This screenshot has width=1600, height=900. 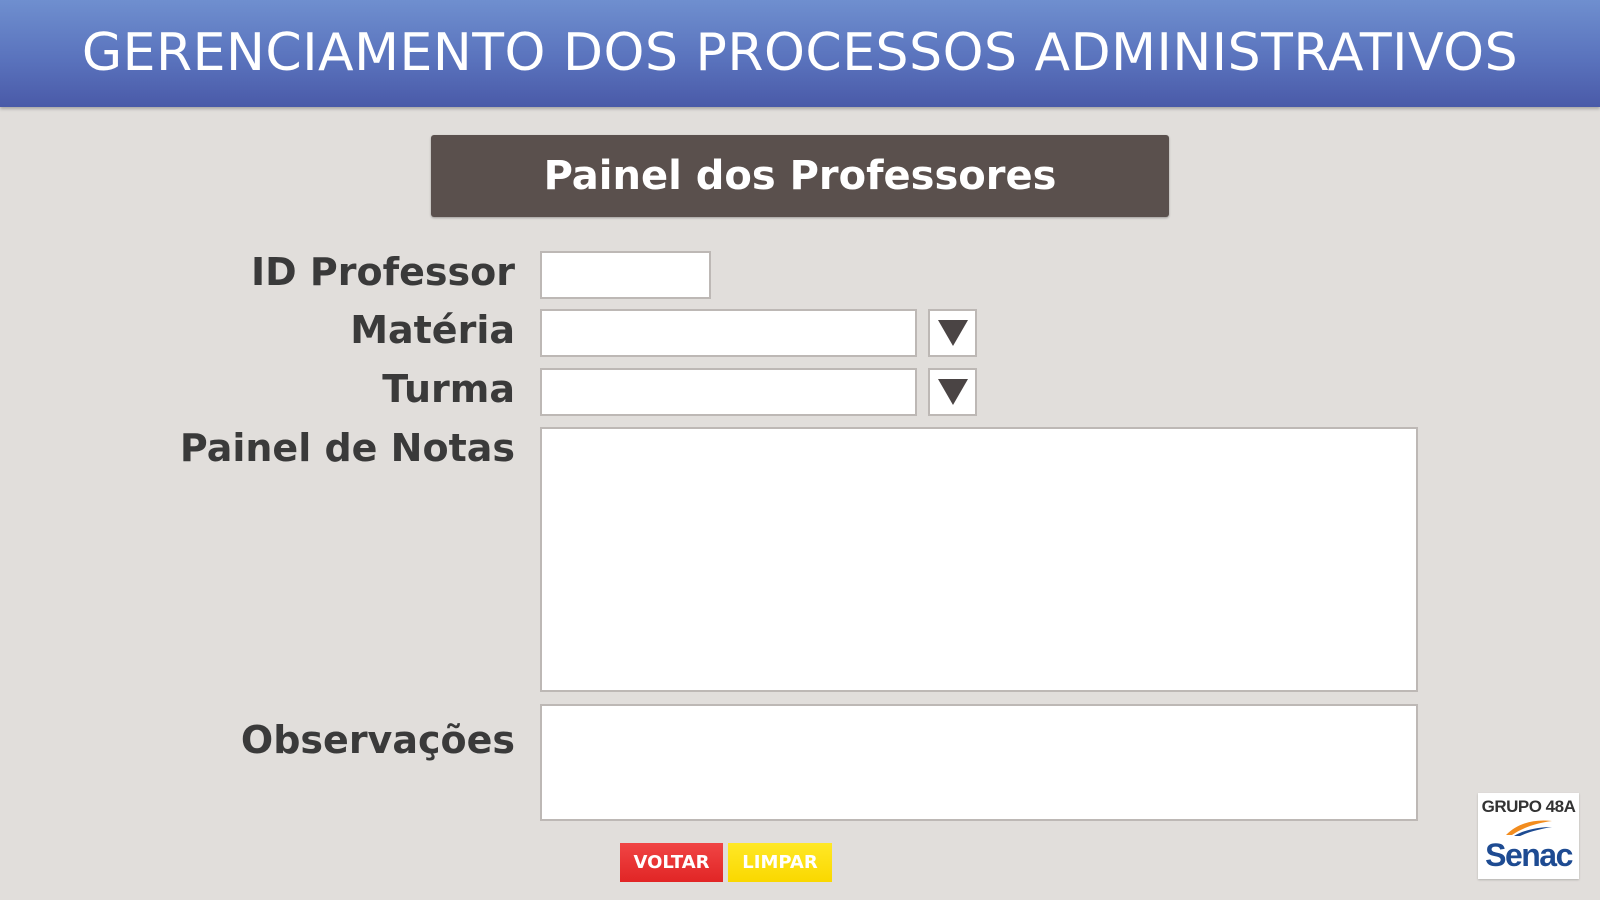 What do you see at coordinates (625, 275) in the screenshot?
I see `id-professor-input` at bounding box center [625, 275].